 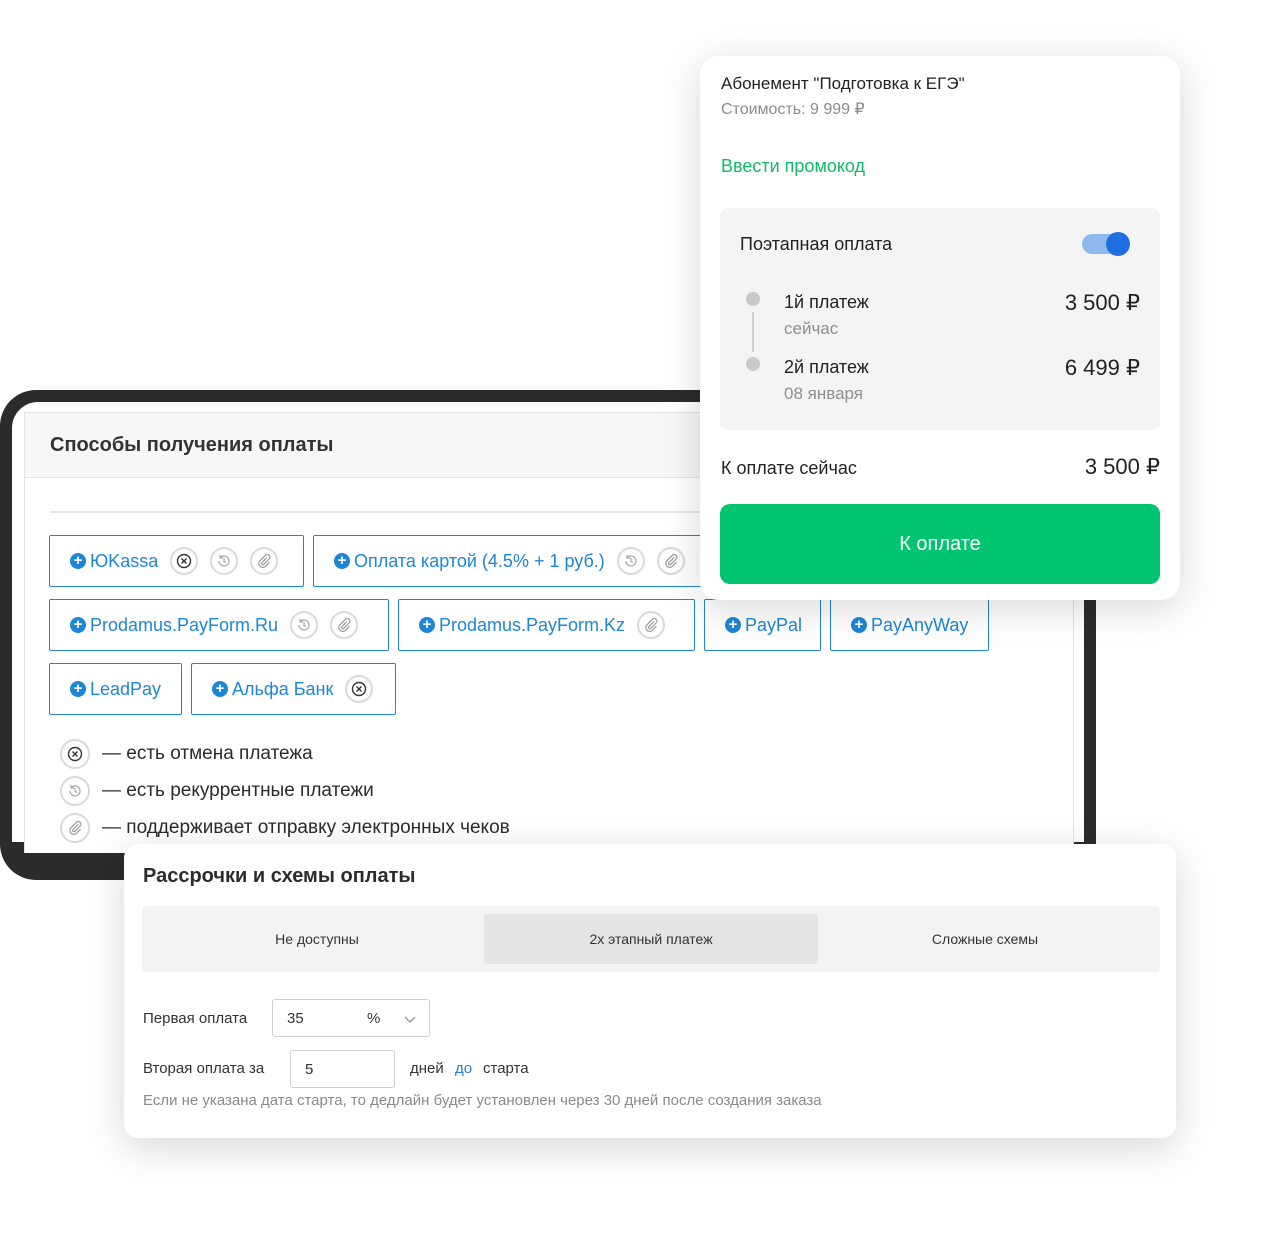 What do you see at coordinates (1102, 367) in the screenshot?
I see `step-2-amount: 6 499 ₽` at bounding box center [1102, 367].